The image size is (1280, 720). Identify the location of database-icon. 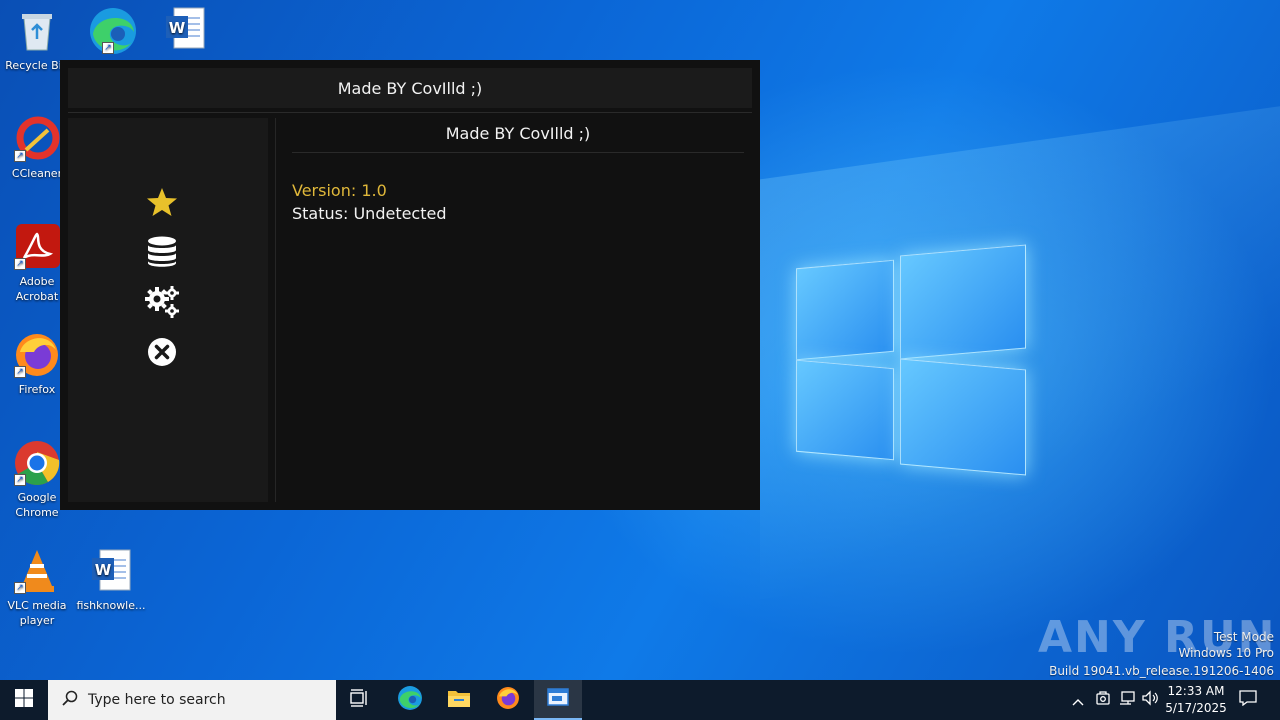
(162, 254).